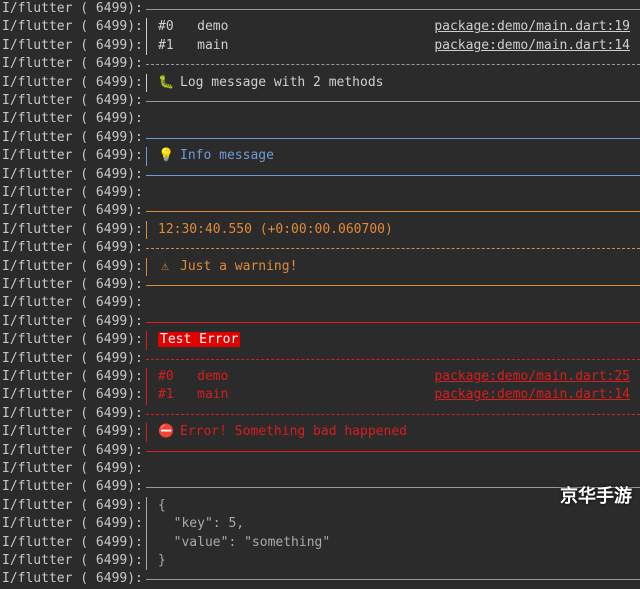 The width and height of the screenshot is (640, 589). Describe the element at coordinates (282, 432) in the screenshot. I see `log-message: ⛔ Error! Something bad happened` at that location.